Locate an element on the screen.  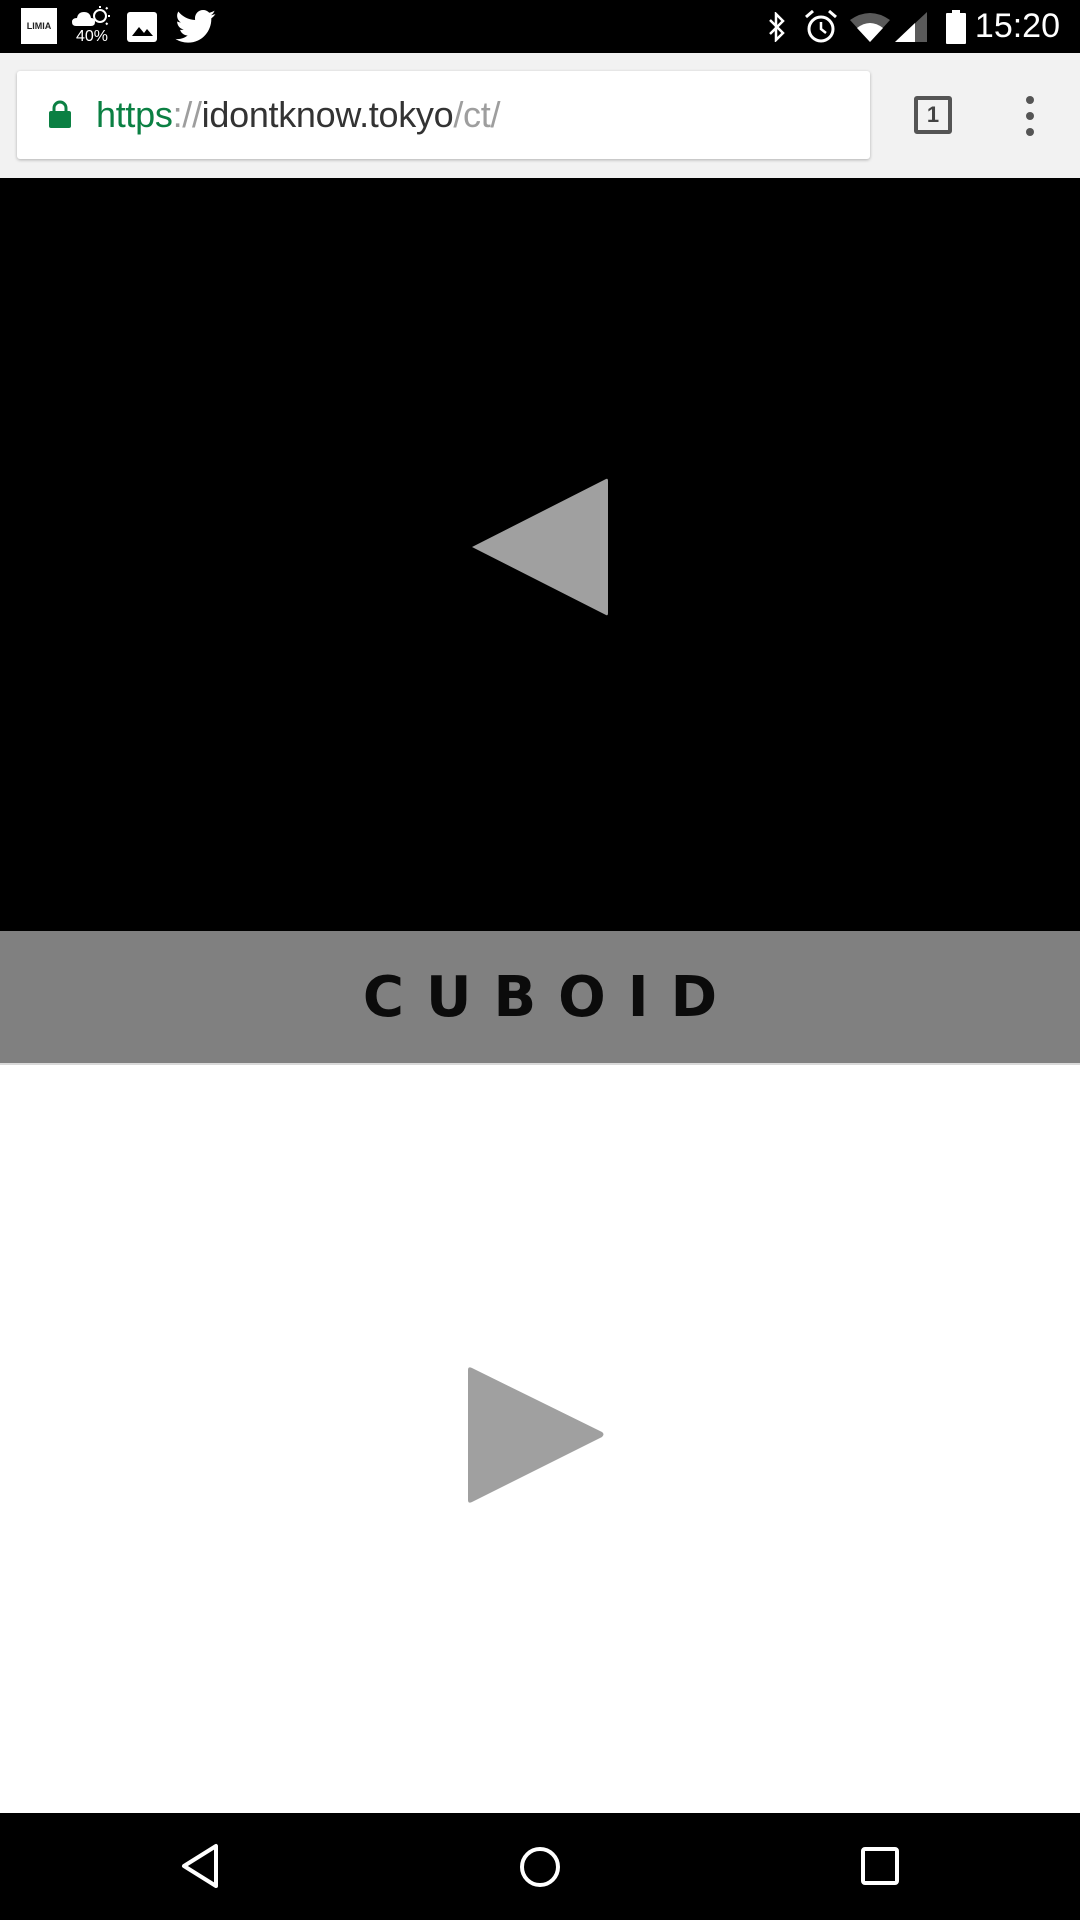
battery-icon is located at coordinates (956, 29).